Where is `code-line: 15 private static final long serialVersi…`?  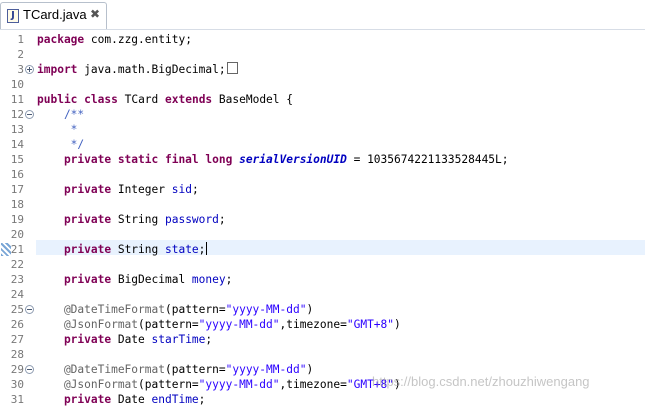
code-line: 15 private static final long serialVersi… is located at coordinates (322, 159).